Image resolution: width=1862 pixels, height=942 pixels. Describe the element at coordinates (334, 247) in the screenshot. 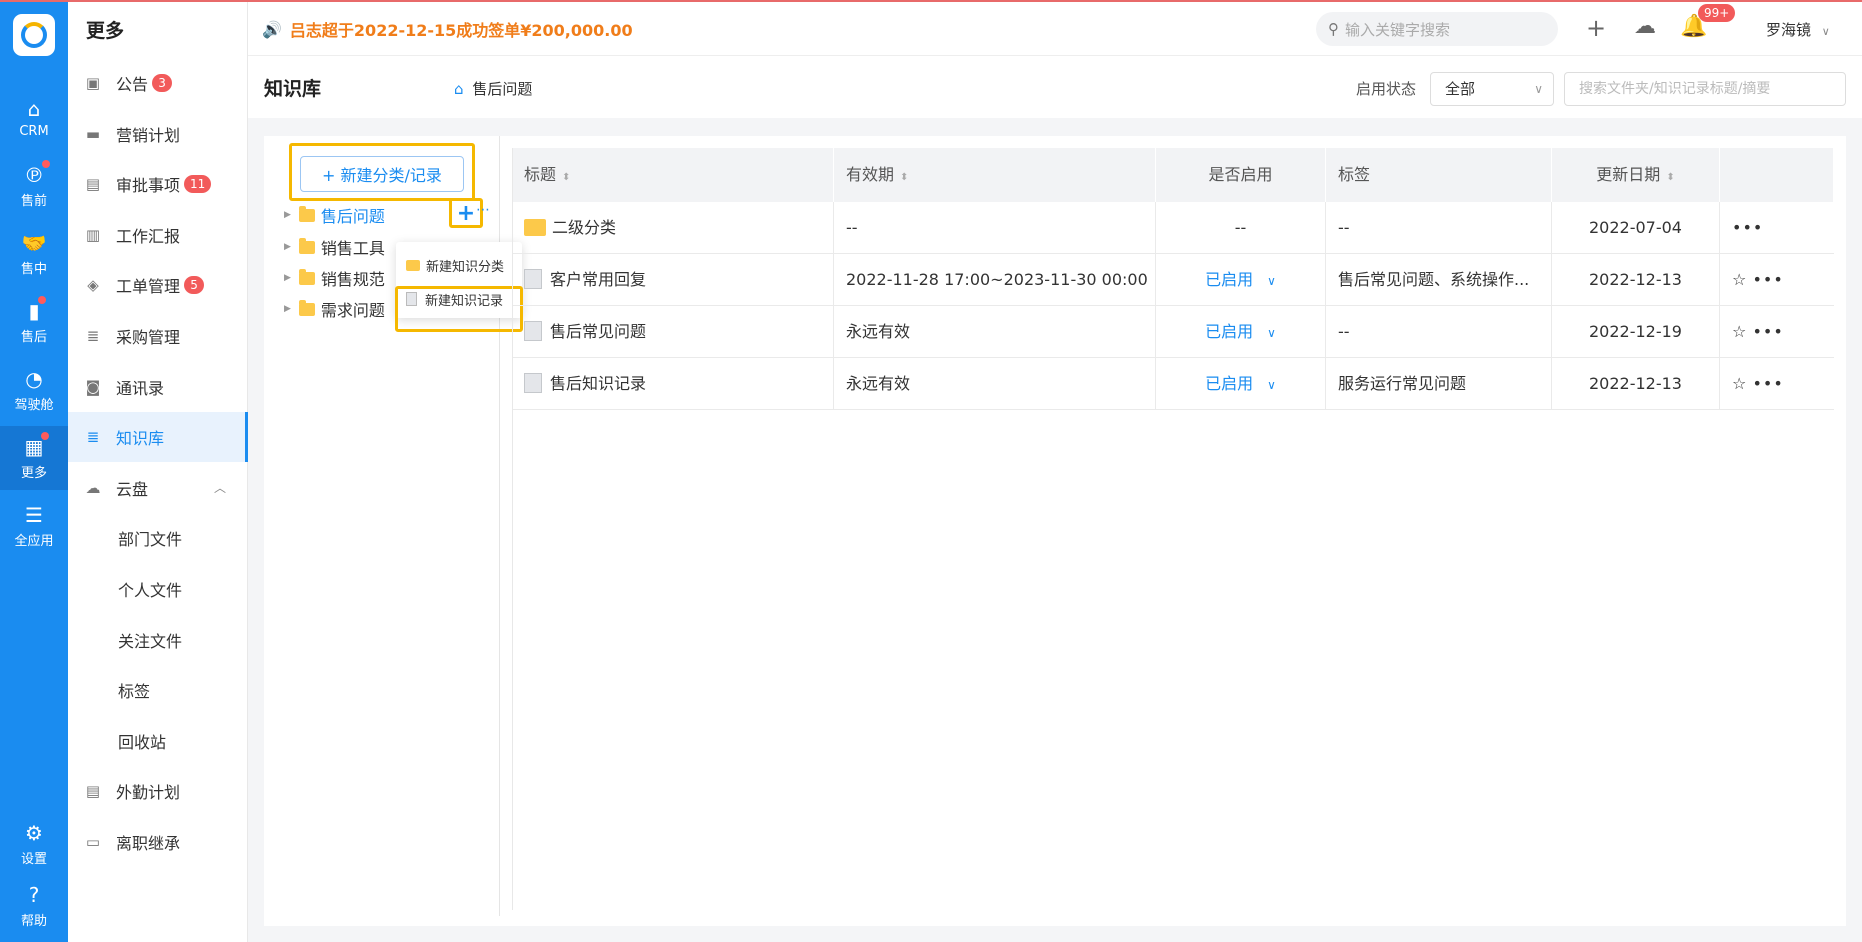

I see `tree-node: ▶ 销售工具` at that location.